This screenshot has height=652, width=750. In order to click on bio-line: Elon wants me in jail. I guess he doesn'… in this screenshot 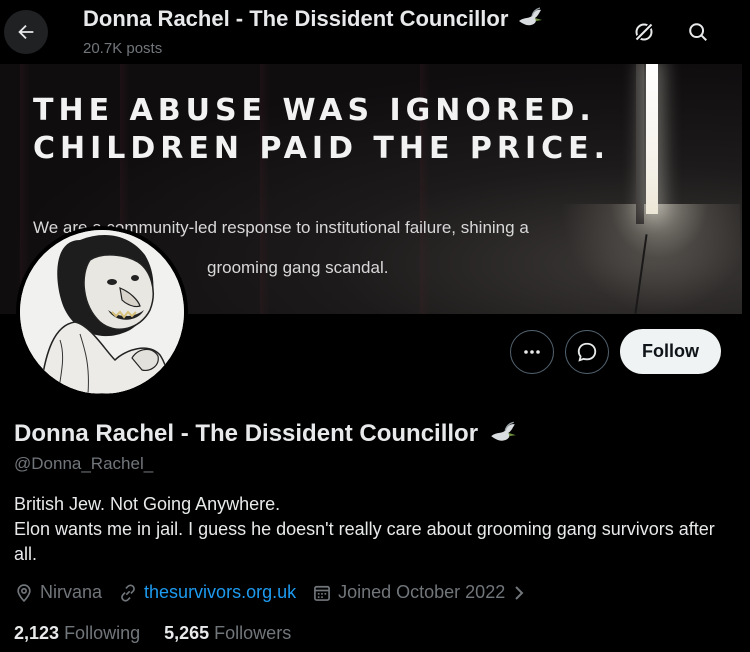, I will do `click(364, 541)`.